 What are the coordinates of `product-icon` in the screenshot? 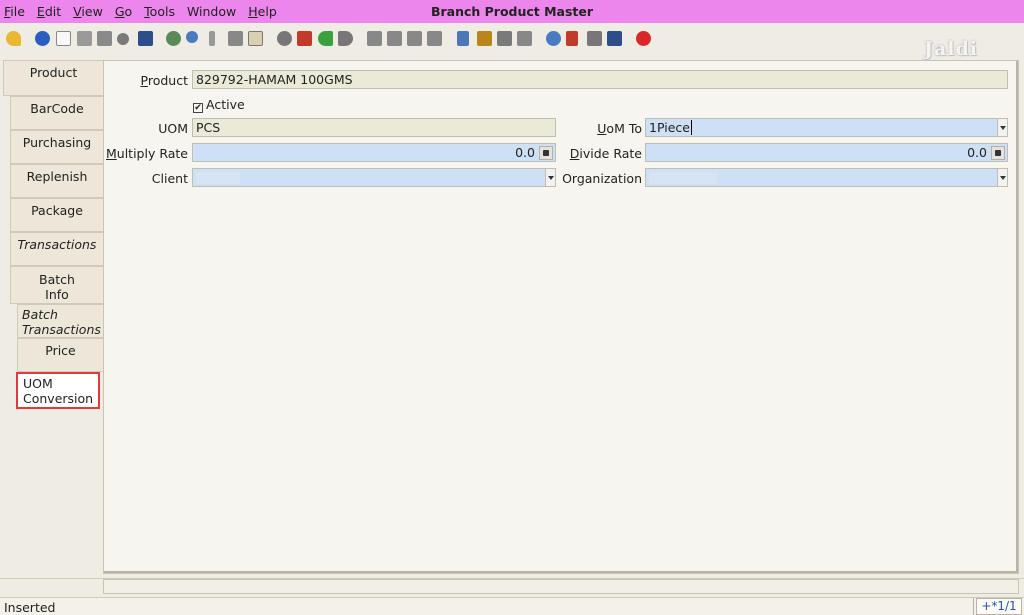 It's located at (594, 38).